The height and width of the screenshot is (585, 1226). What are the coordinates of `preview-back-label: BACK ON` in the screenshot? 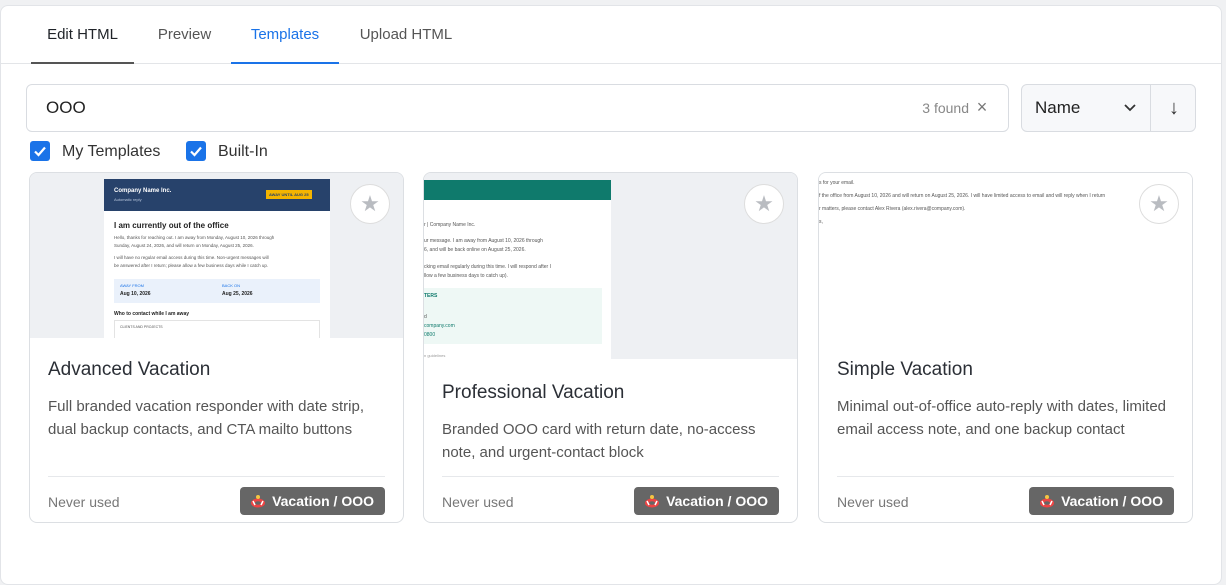 It's located at (231, 285).